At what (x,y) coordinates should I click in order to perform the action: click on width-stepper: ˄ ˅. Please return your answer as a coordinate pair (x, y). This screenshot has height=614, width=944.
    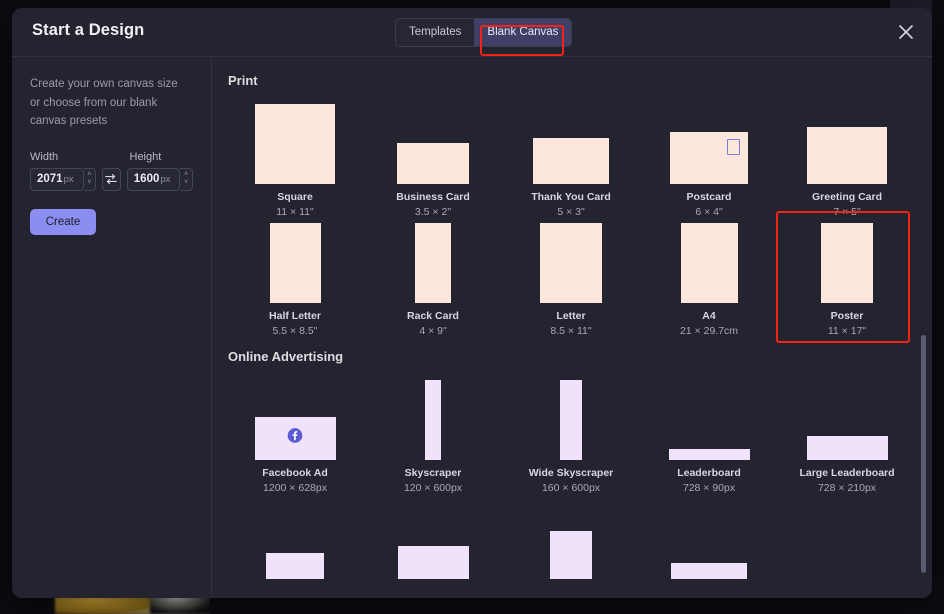
    Looking at the image, I should click on (90, 179).